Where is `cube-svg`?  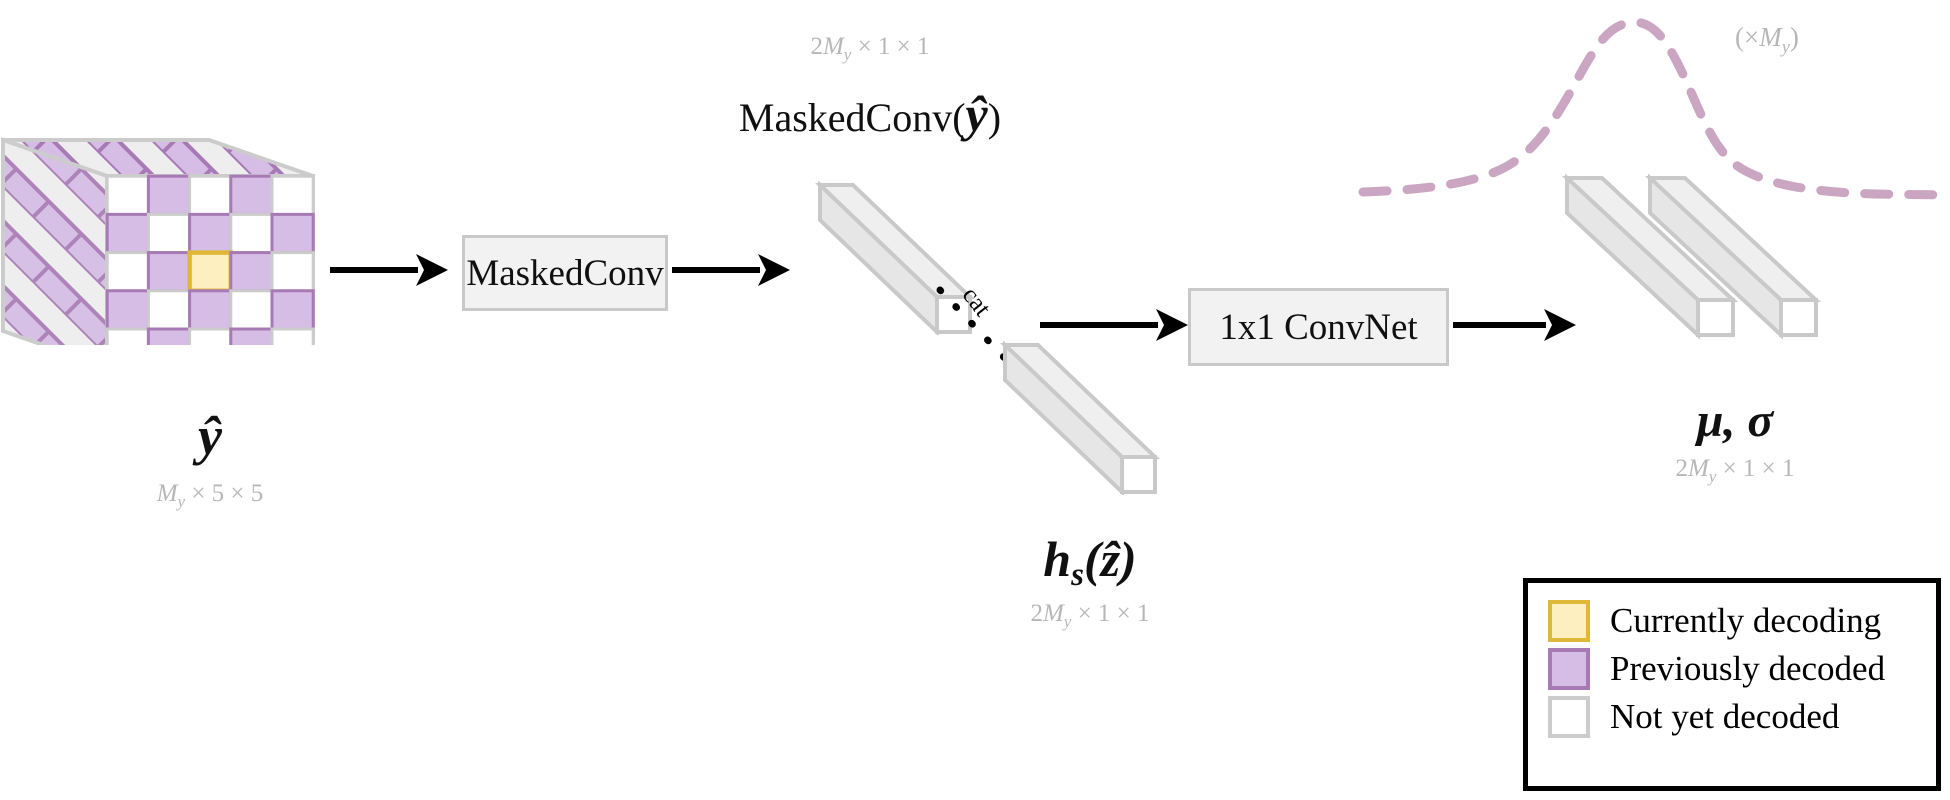
cube-svg is located at coordinates (157, 241).